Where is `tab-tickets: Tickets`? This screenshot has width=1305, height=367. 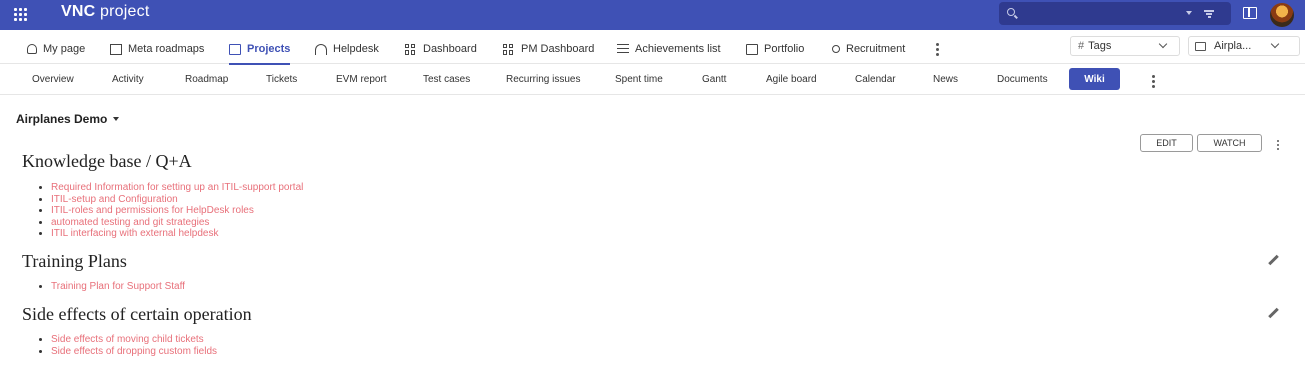 tab-tickets: Tickets is located at coordinates (281, 79).